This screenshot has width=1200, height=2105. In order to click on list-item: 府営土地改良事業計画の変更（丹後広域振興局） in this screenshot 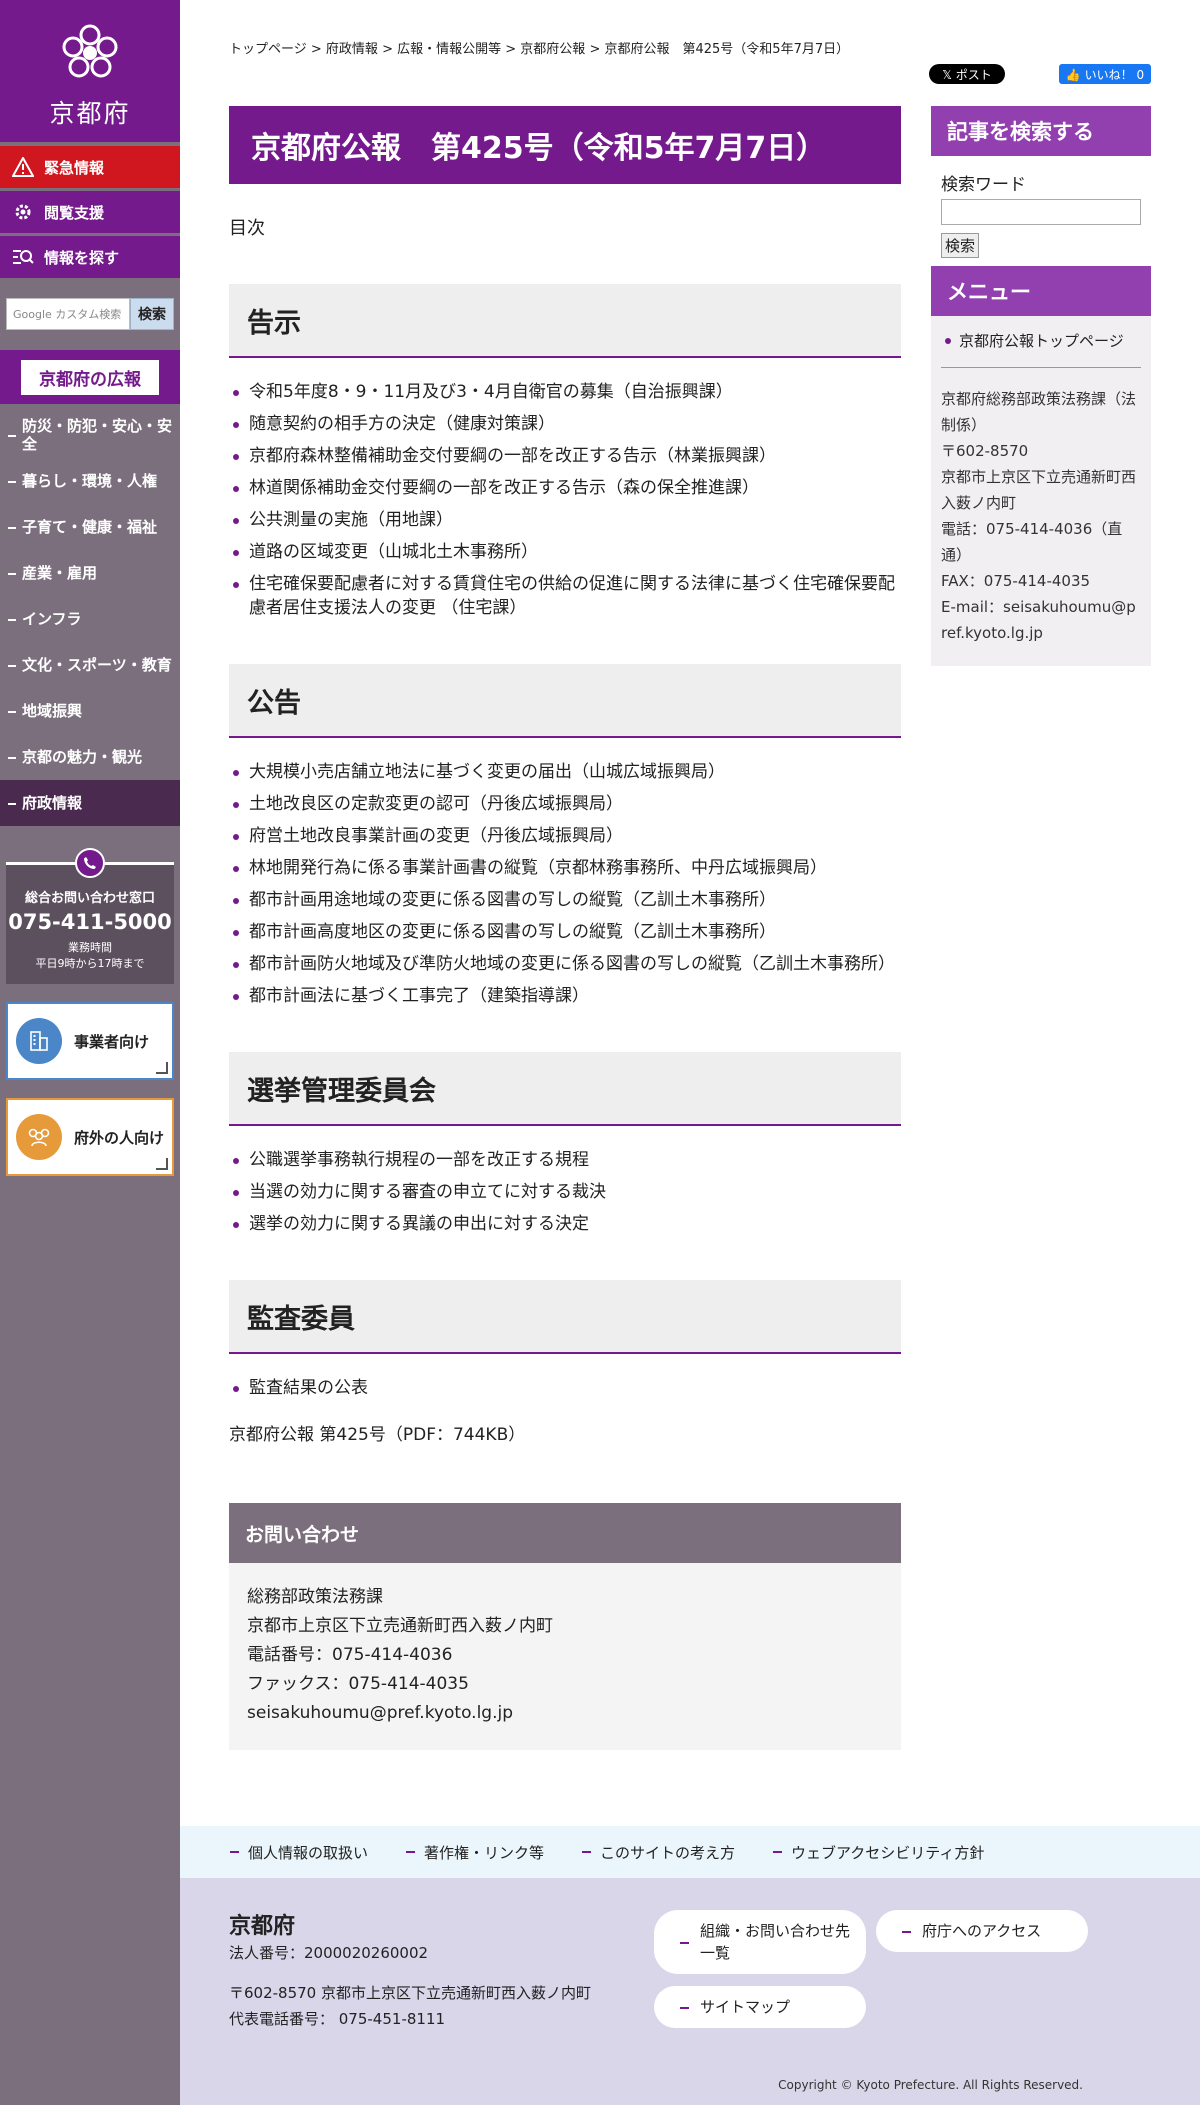, I will do `click(565, 836)`.